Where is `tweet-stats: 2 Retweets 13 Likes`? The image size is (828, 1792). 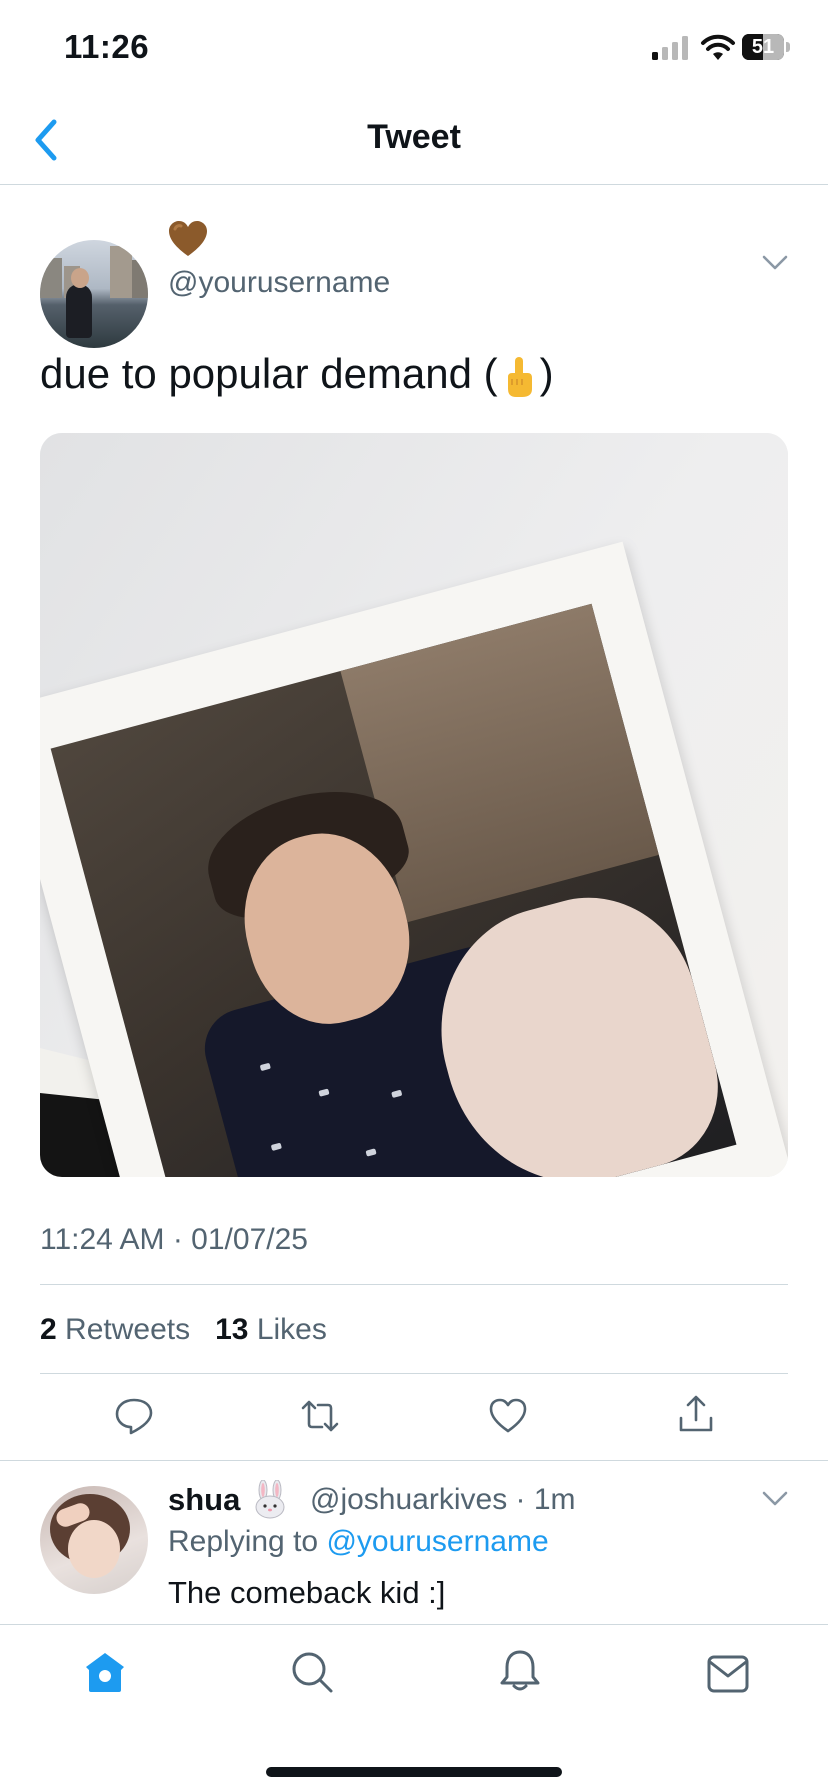
tweet-stats: 2 Retweets 13 Likes is located at coordinates (183, 1330).